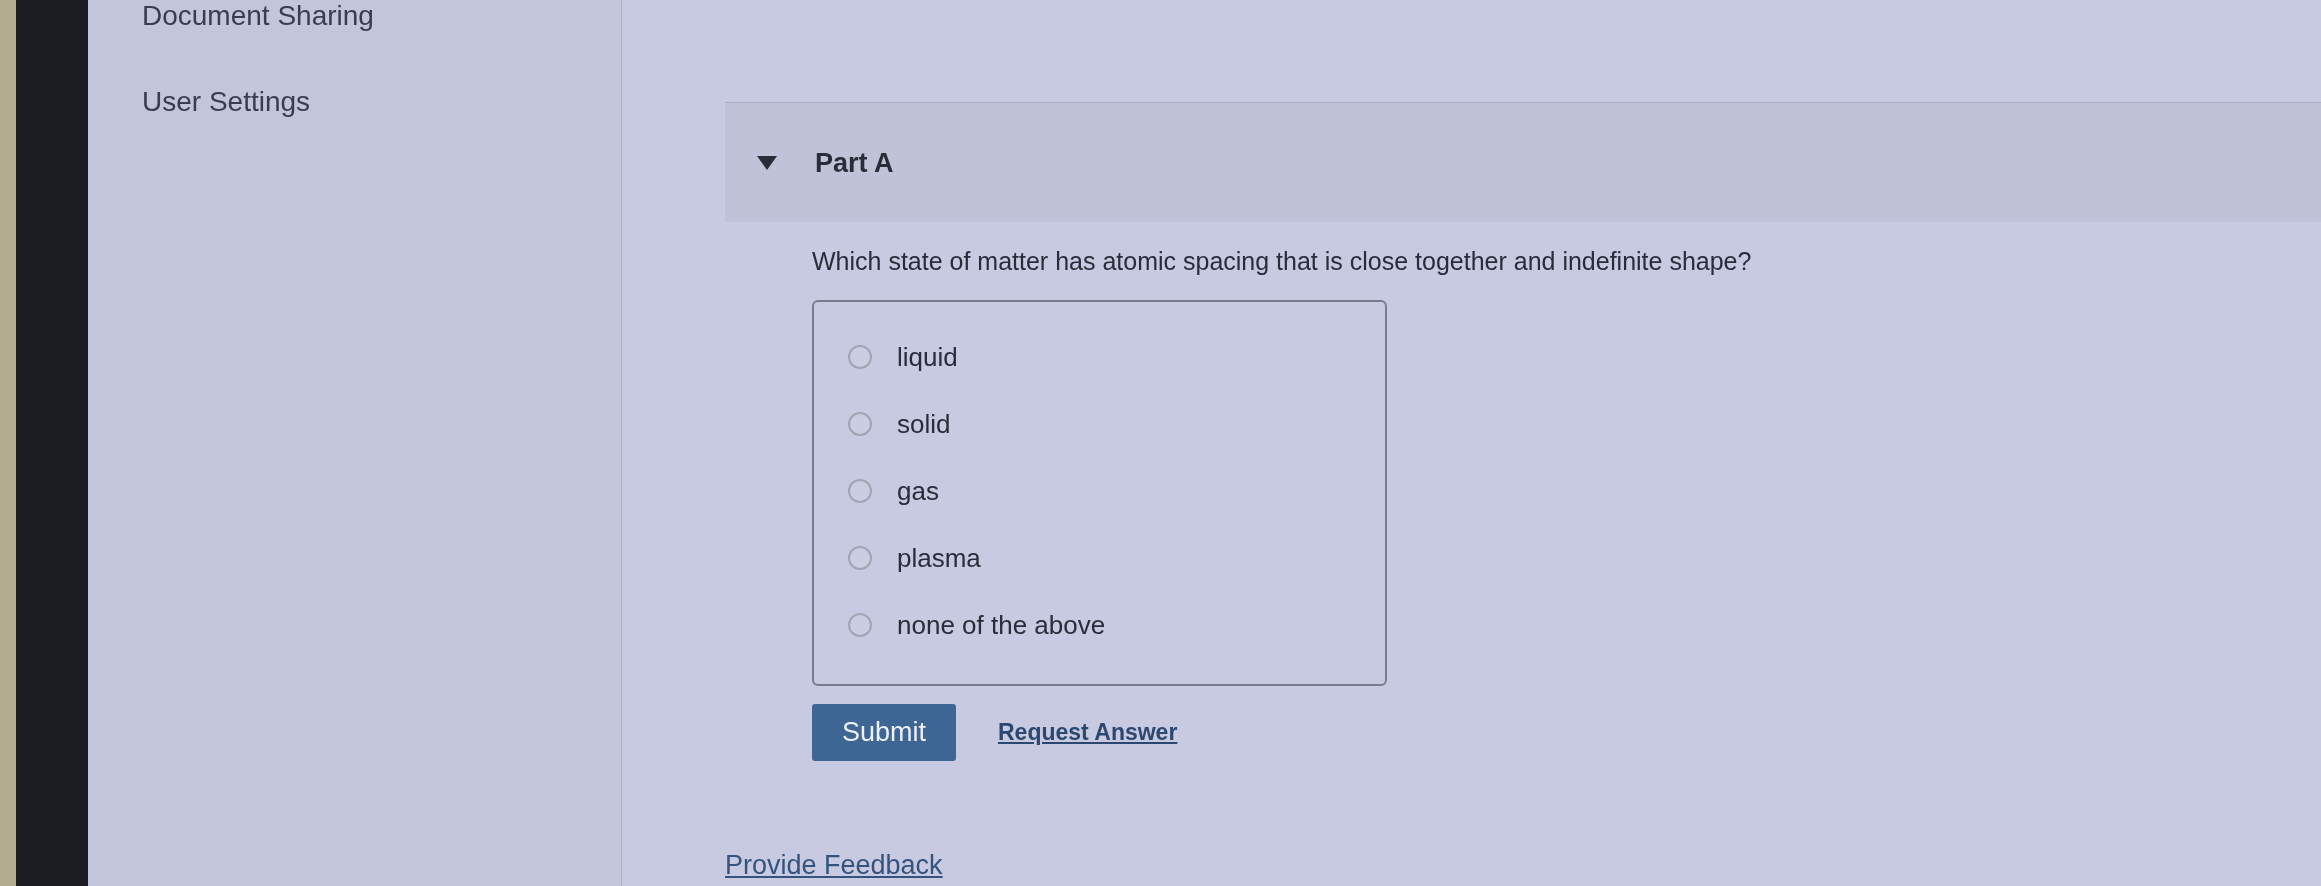  What do you see at coordinates (767, 162) in the screenshot?
I see `caret-down-icon` at bounding box center [767, 162].